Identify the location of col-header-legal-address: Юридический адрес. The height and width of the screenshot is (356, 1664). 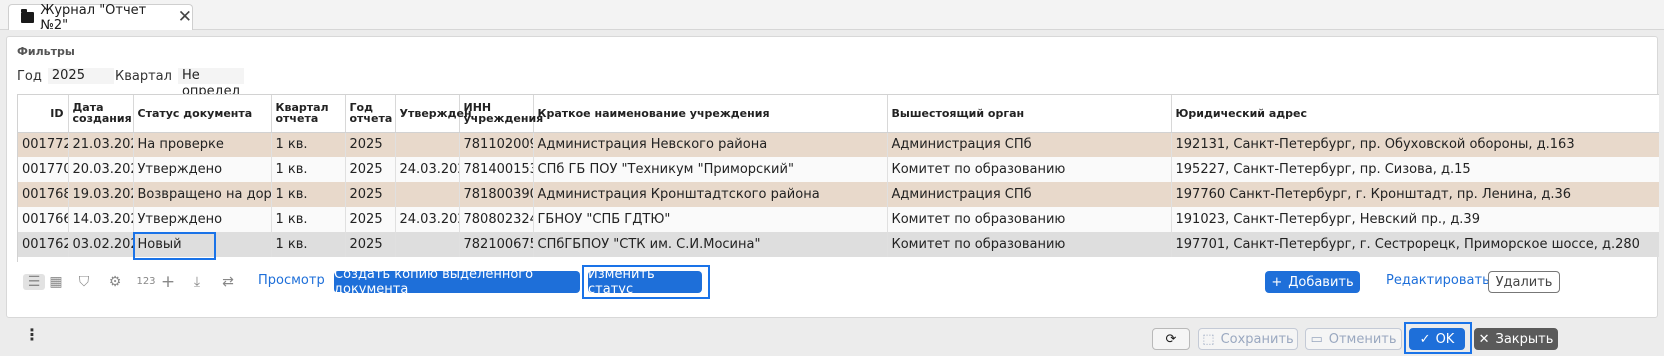
(1415, 114).